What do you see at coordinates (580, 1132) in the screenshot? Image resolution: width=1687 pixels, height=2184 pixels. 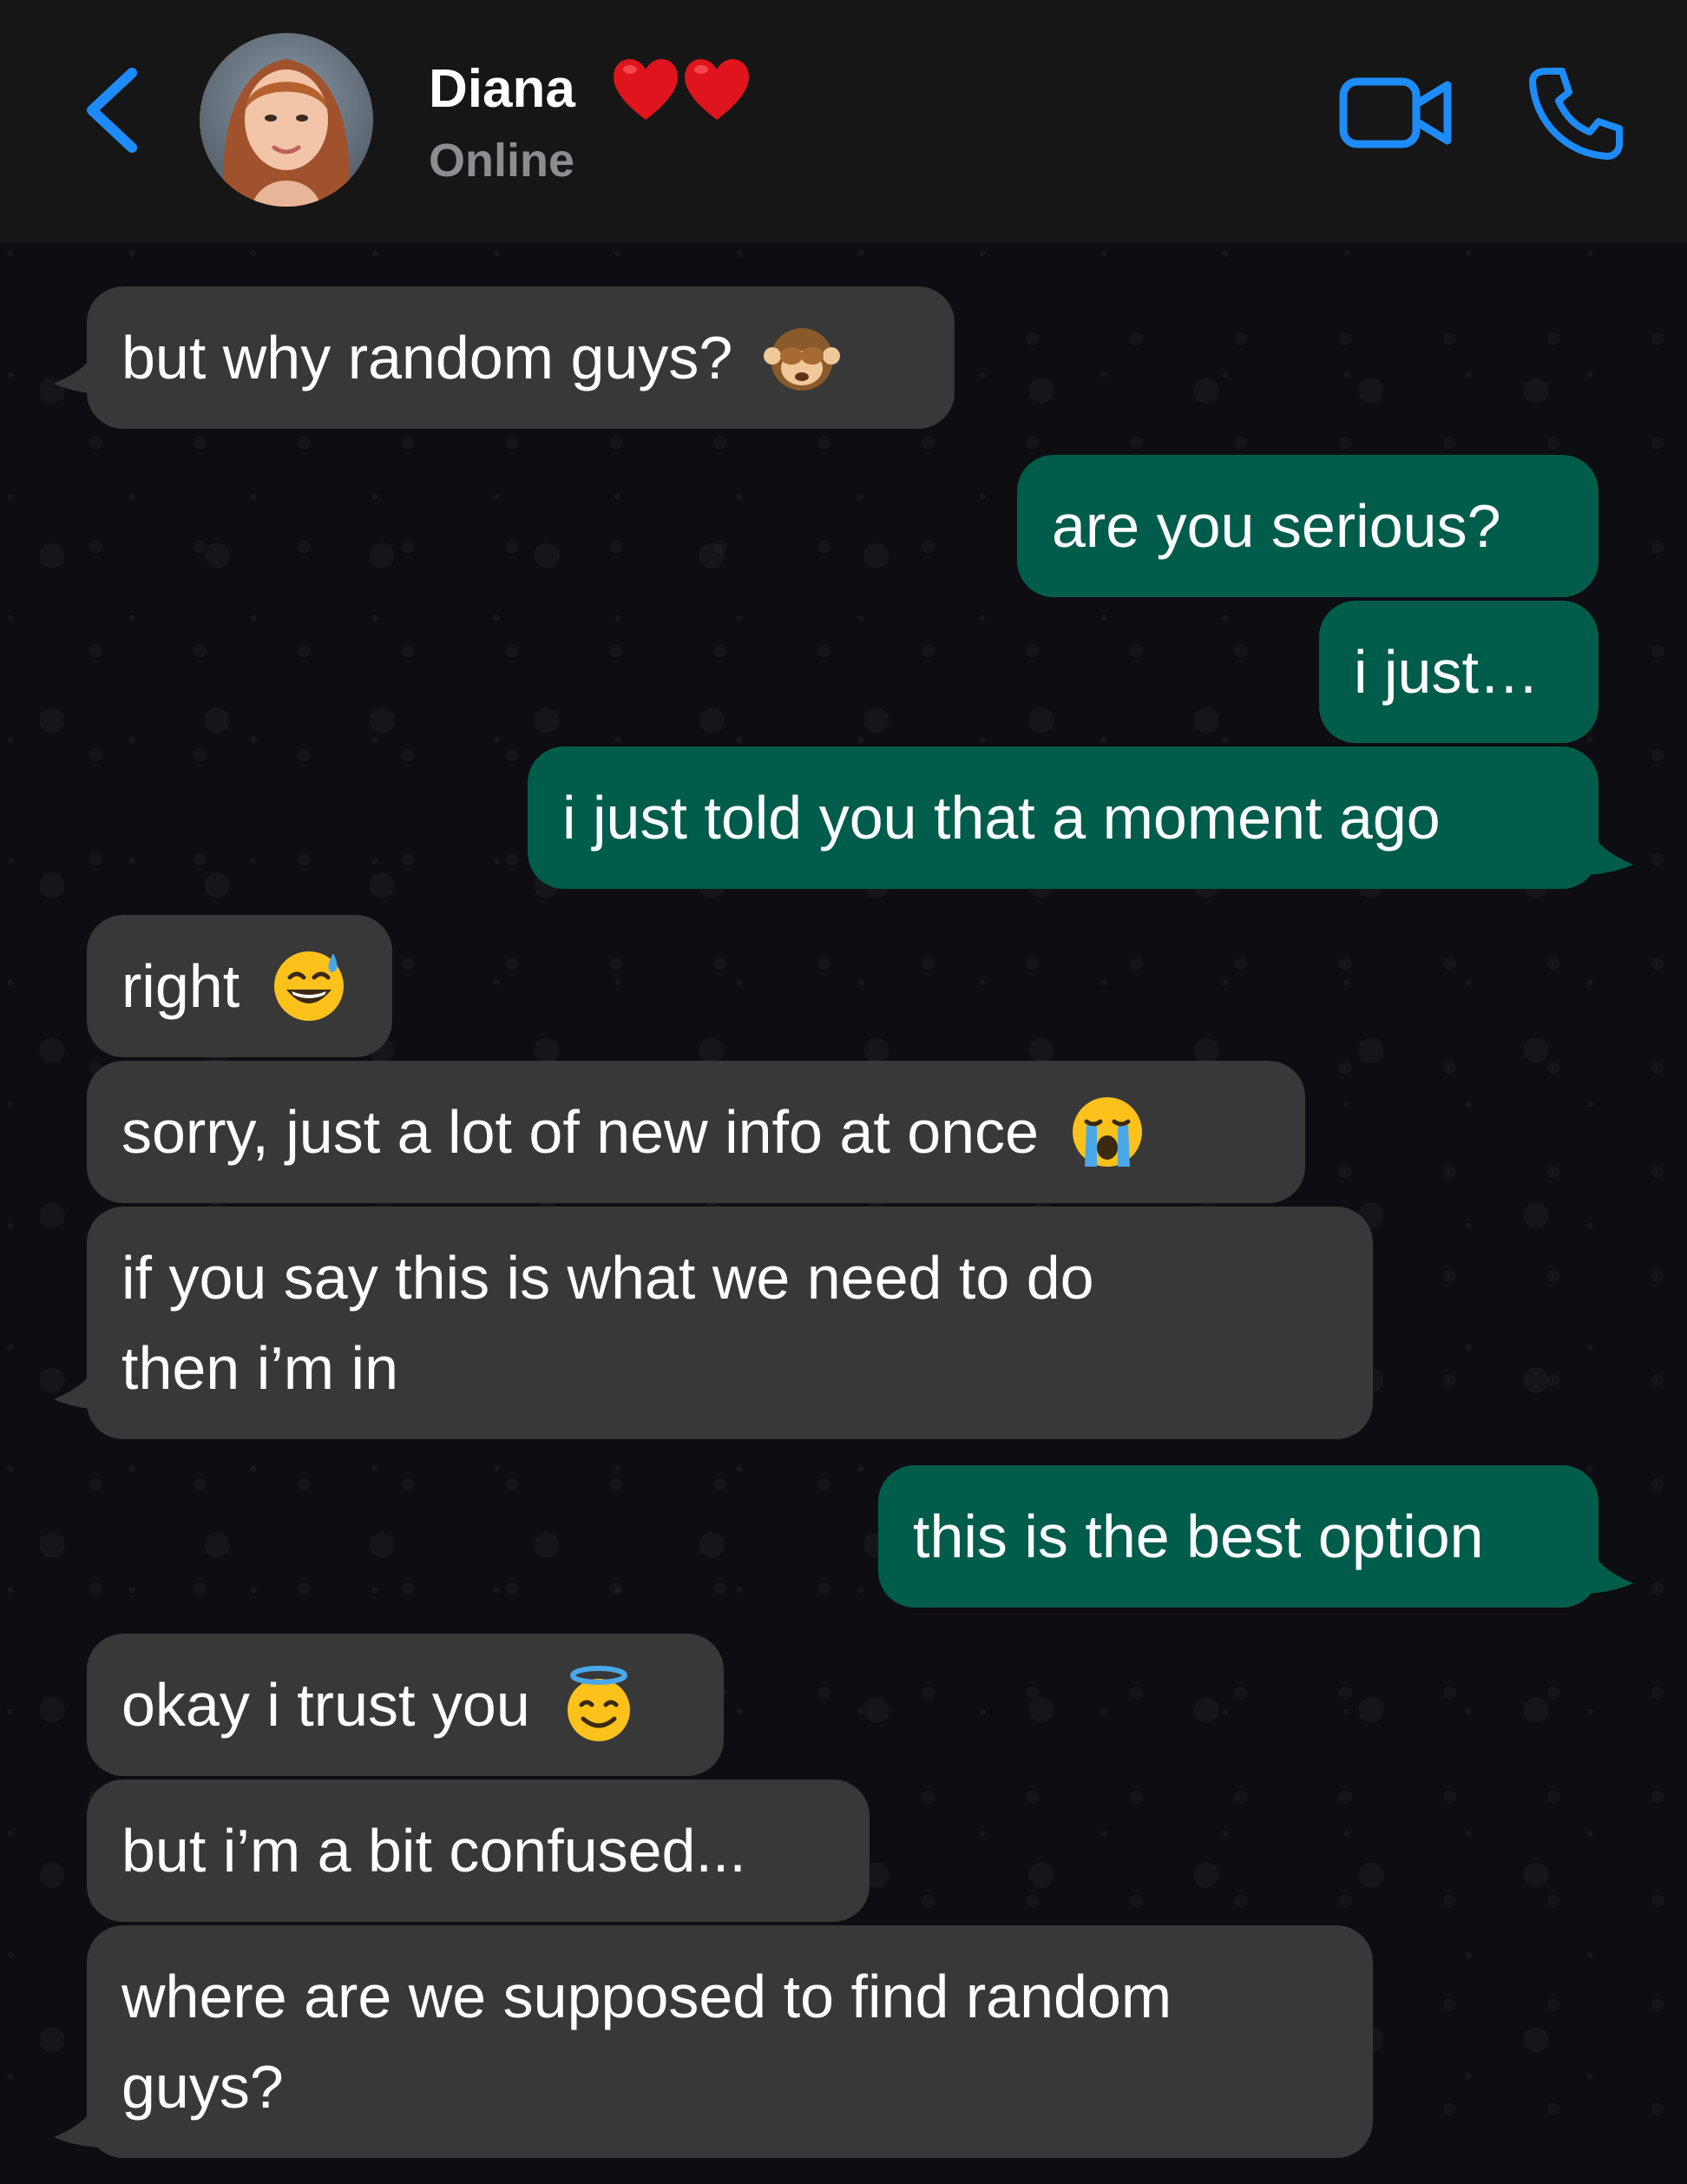 I see `message-text: sorry, just a lot of new info at once` at bounding box center [580, 1132].